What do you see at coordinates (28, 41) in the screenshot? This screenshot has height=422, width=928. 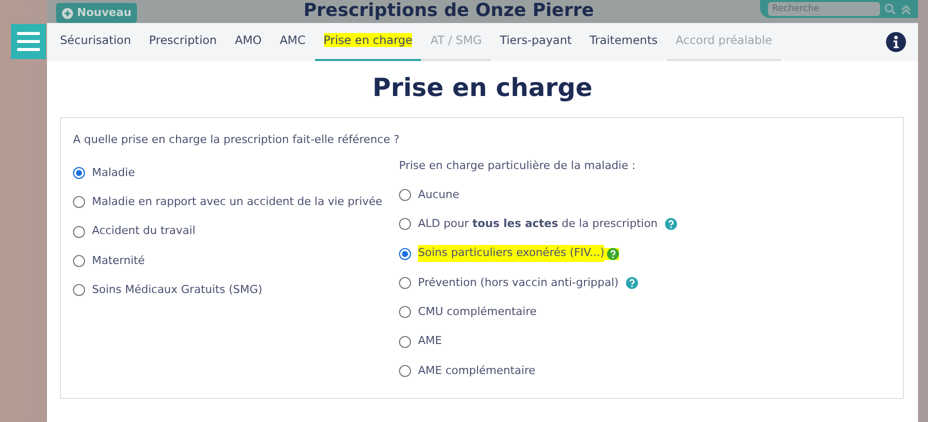 I see `menu-button` at bounding box center [28, 41].